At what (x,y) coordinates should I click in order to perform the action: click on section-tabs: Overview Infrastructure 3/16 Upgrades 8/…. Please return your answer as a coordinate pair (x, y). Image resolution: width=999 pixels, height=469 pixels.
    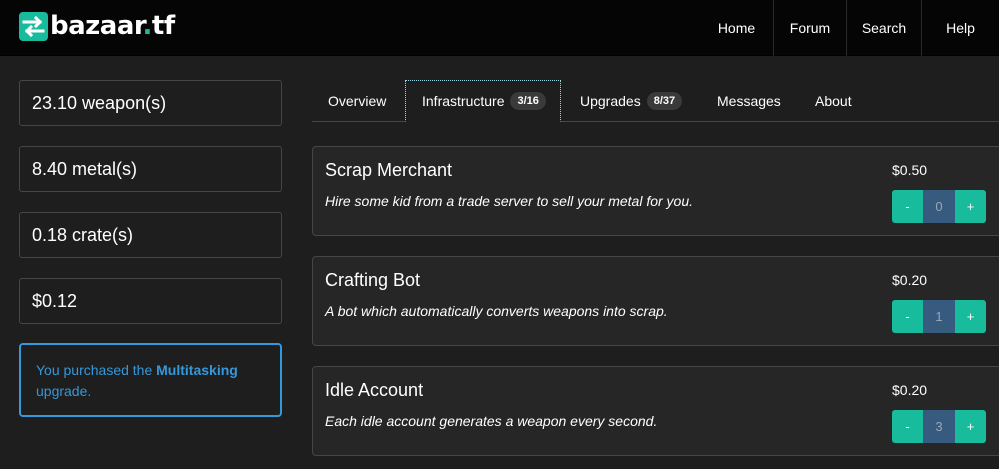
    Looking at the image, I should click on (655, 101).